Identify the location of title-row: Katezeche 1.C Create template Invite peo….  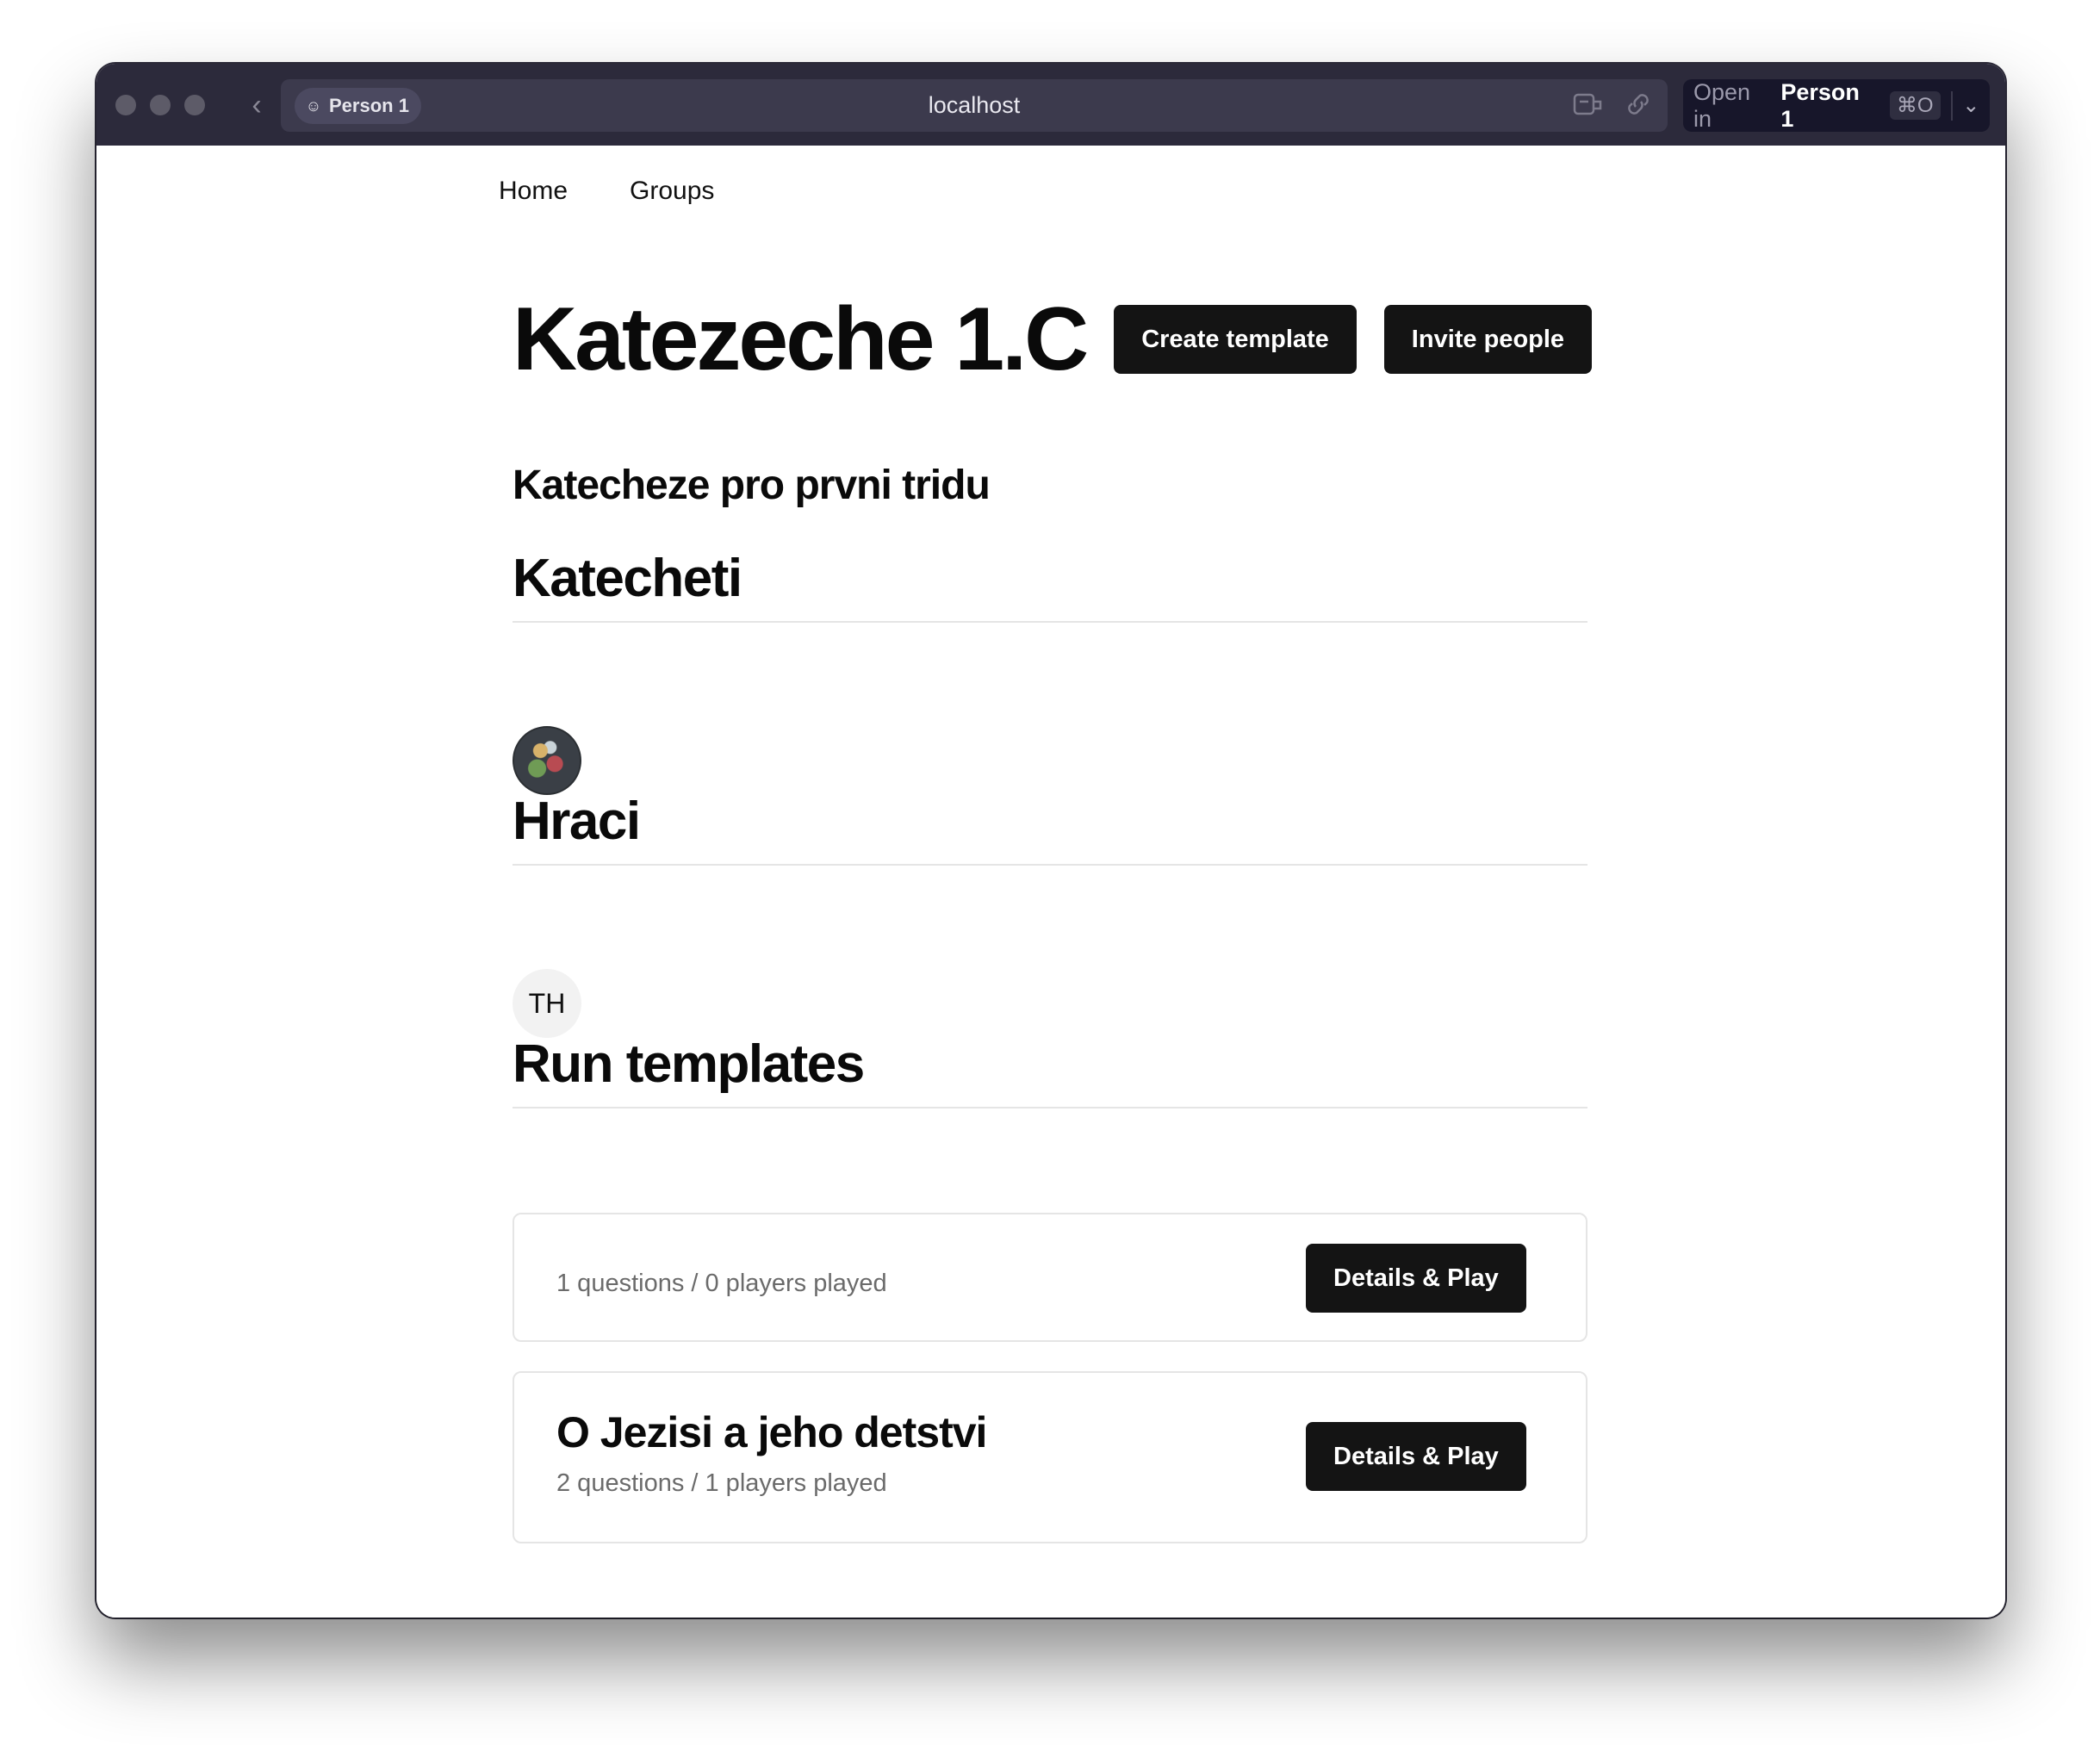
(1053, 340).